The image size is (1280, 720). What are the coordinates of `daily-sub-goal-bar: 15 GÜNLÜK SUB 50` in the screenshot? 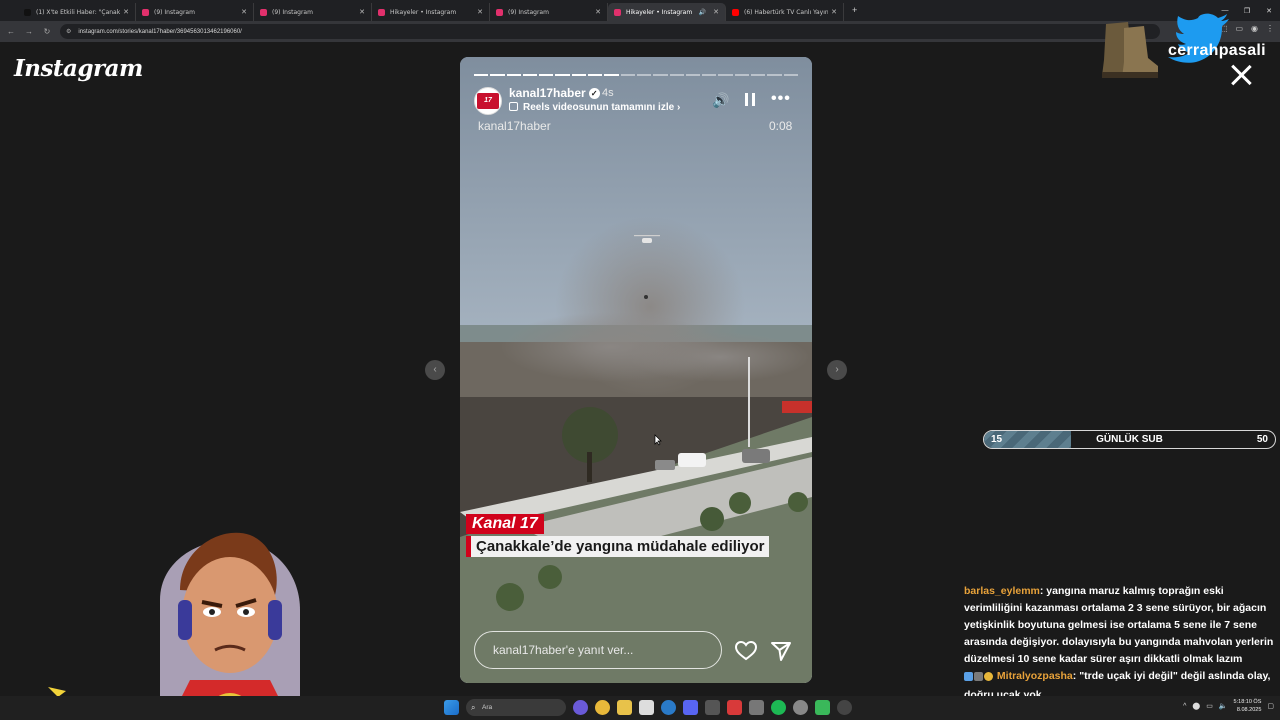 It's located at (1129, 439).